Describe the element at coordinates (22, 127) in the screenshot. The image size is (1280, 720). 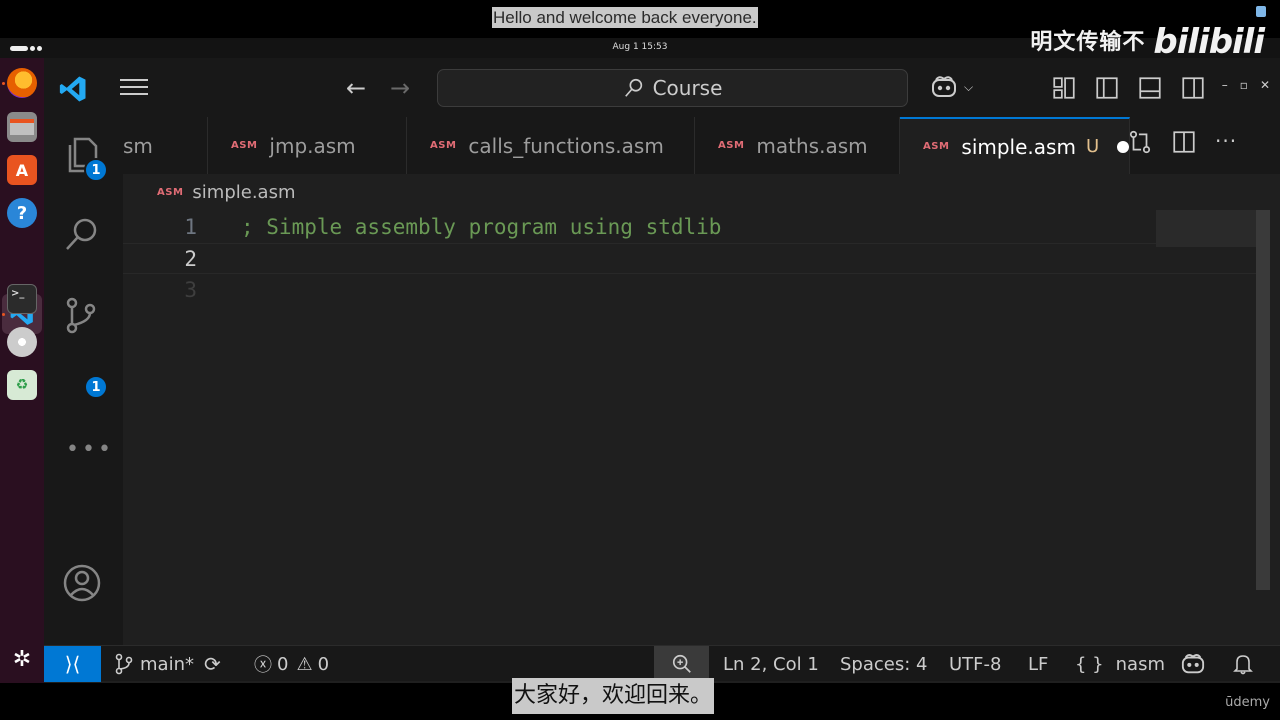
I see `files-icon` at that location.